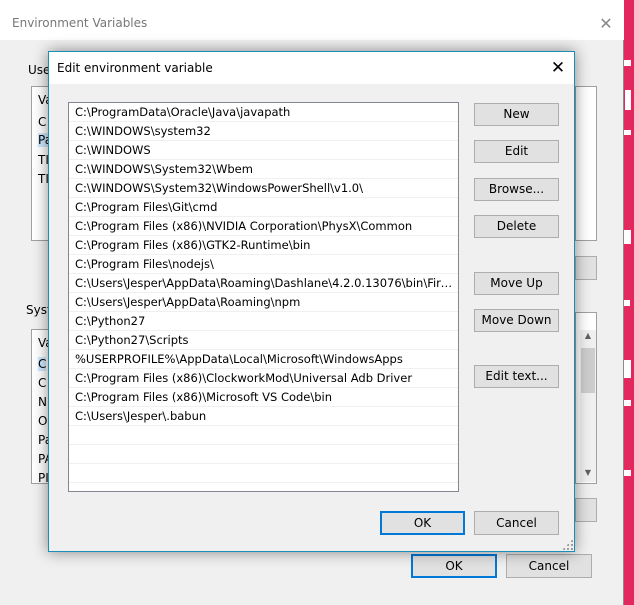  What do you see at coordinates (516, 226) in the screenshot?
I see `delete-button: Delete` at bounding box center [516, 226].